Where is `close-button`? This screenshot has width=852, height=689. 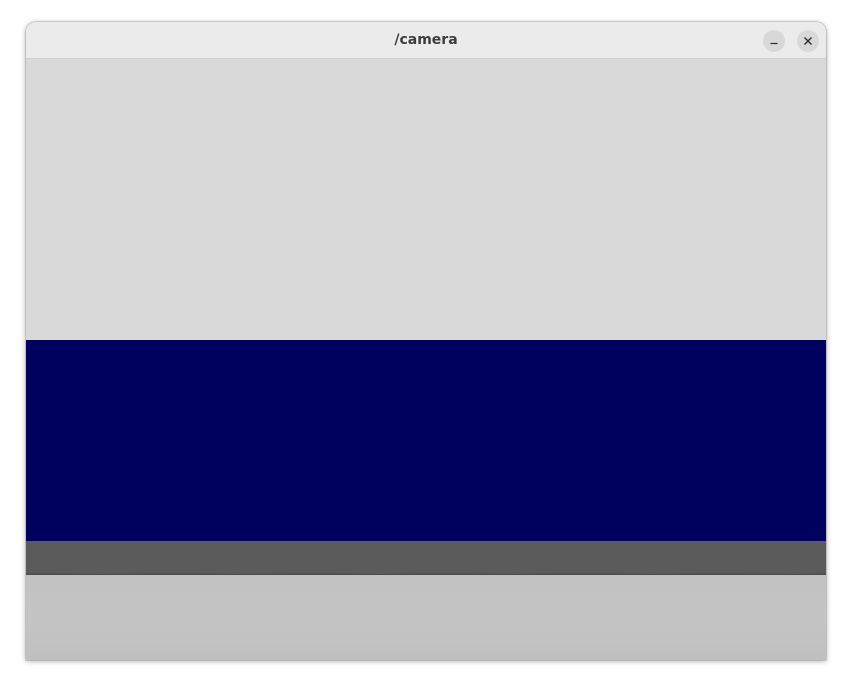
close-button is located at coordinates (808, 41).